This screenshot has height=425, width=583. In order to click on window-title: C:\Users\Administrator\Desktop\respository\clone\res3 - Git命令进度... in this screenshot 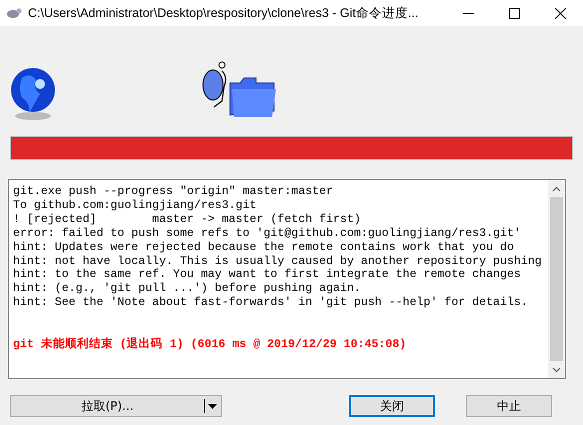, I will do `click(224, 13)`.